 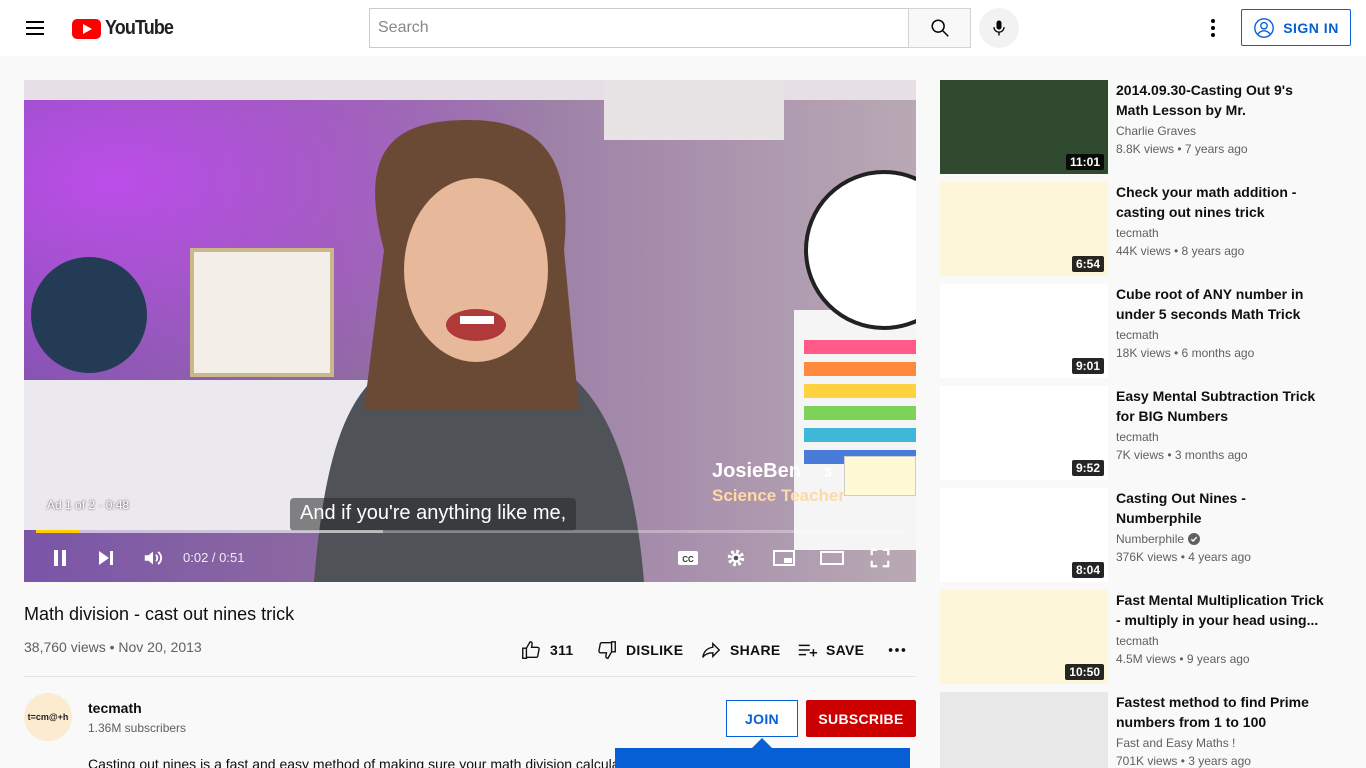 What do you see at coordinates (562, 650) in the screenshot?
I see `like-count: 311` at bounding box center [562, 650].